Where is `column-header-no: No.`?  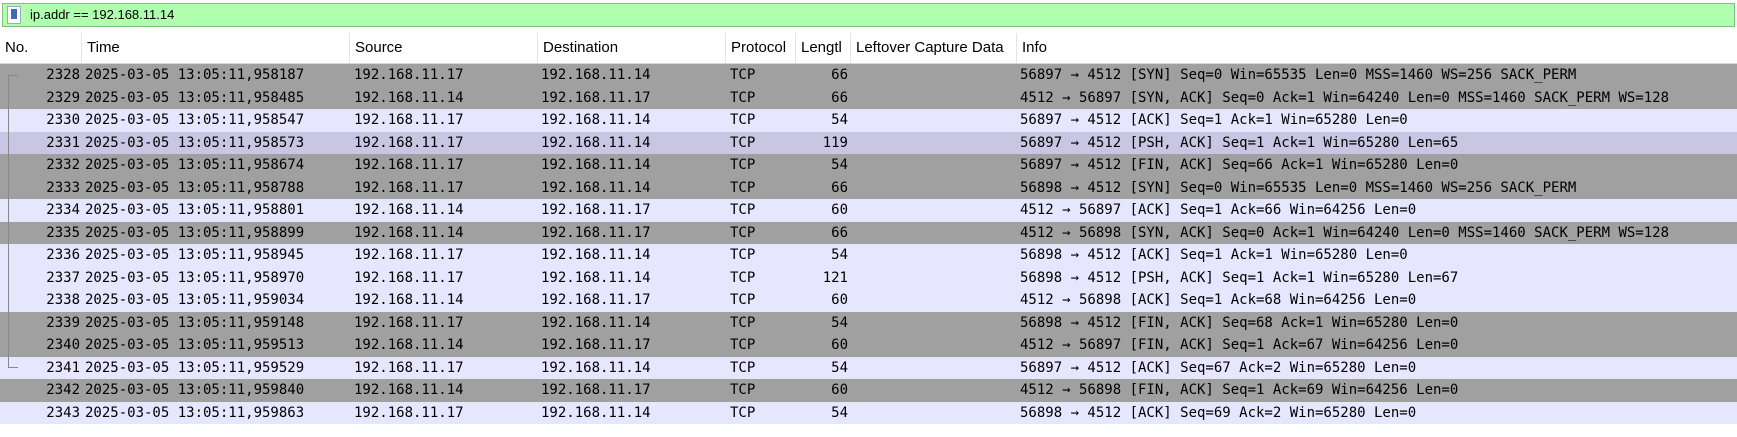 column-header-no: No. is located at coordinates (41, 48).